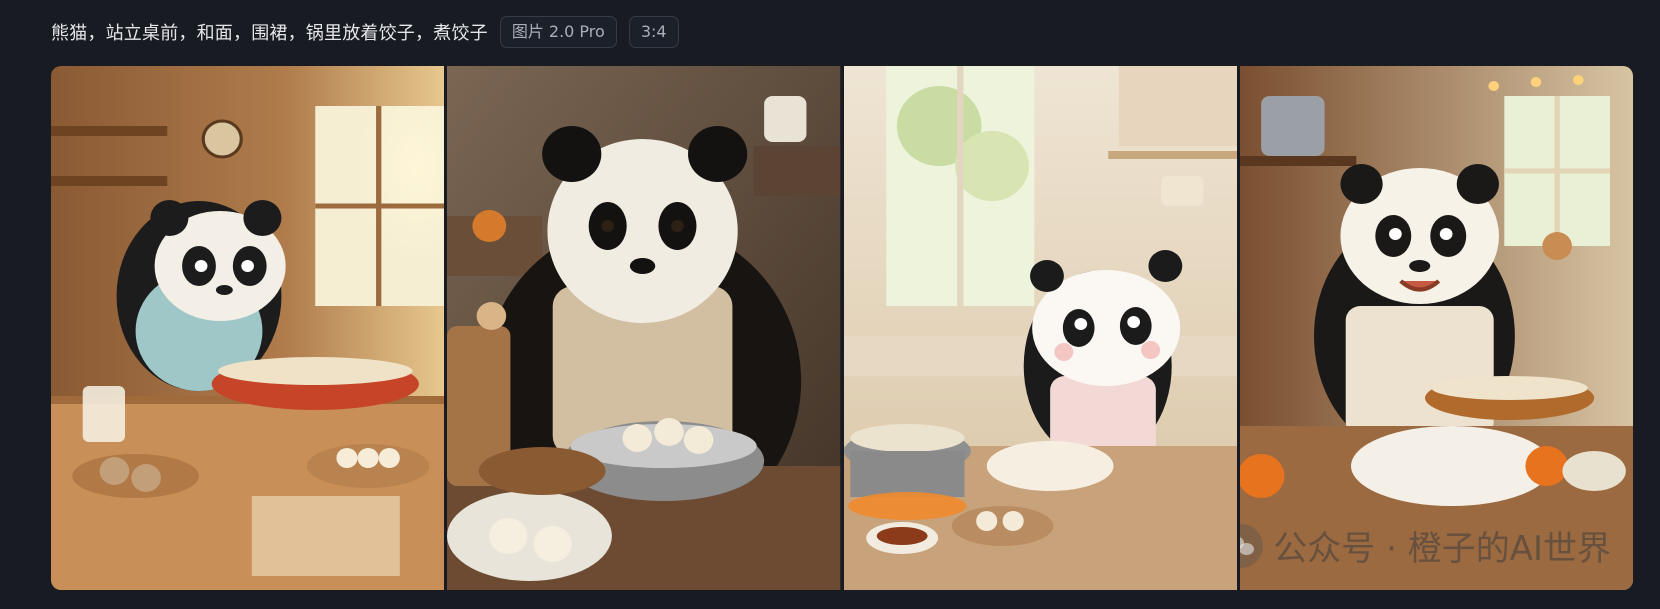 This screenshot has width=1660, height=609. Describe the element at coordinates (269, 33) in the screenshot. I see `prompt-text: 熊猫，站立桌前，和面，围裙，锅里放着饺子，煮饺子` at that location.